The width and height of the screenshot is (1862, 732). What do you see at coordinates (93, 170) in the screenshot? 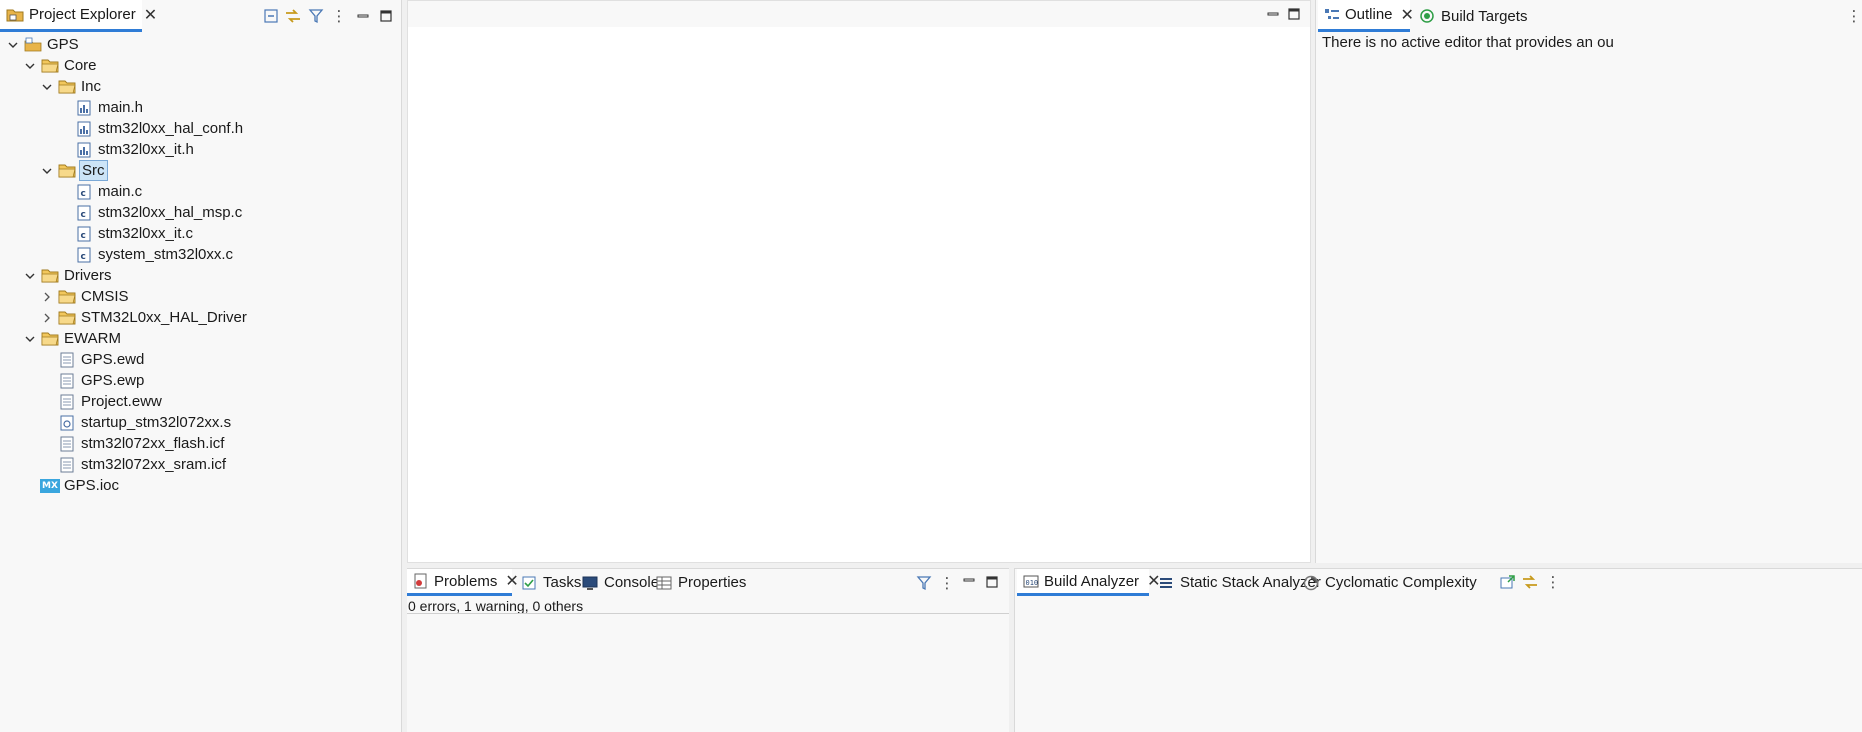
I see `tree-item-label: Src` at bounding box center [93, 170].